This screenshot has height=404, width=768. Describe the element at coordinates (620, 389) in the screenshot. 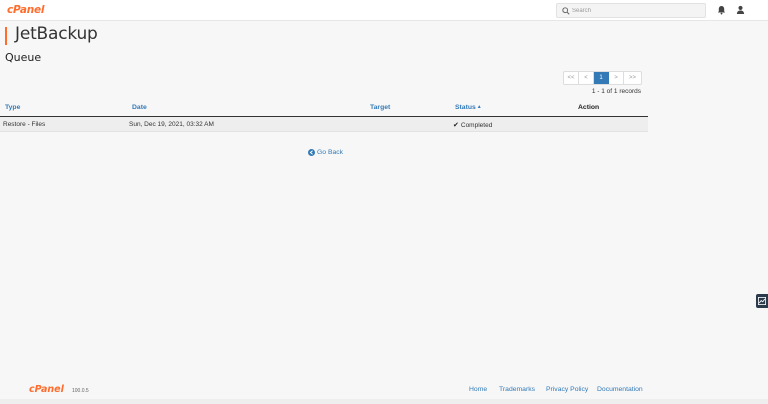

I see `footer-documentation-link: Documentation` at that location.